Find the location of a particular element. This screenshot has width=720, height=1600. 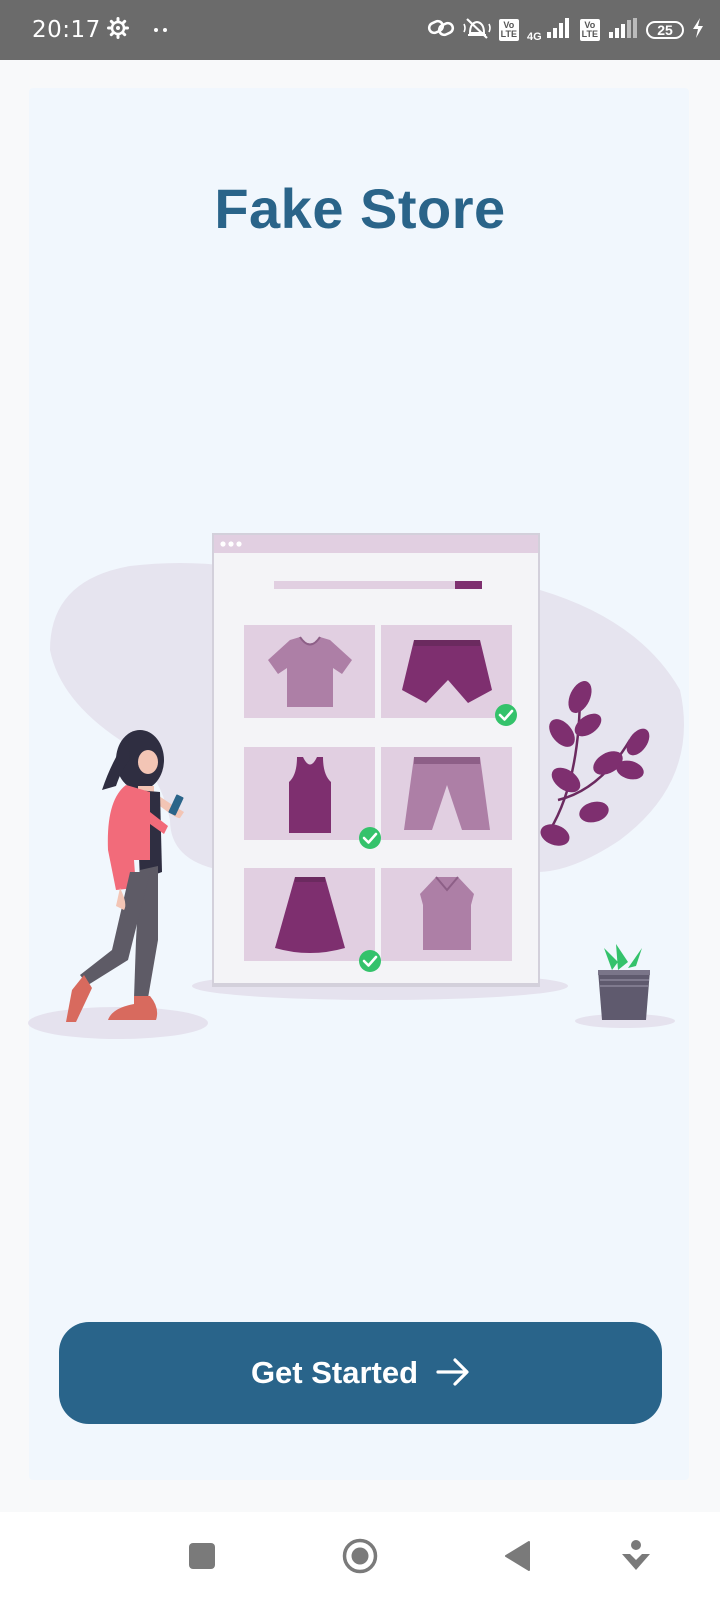

status-left: 20:17 is located at coordinates (101, 30).